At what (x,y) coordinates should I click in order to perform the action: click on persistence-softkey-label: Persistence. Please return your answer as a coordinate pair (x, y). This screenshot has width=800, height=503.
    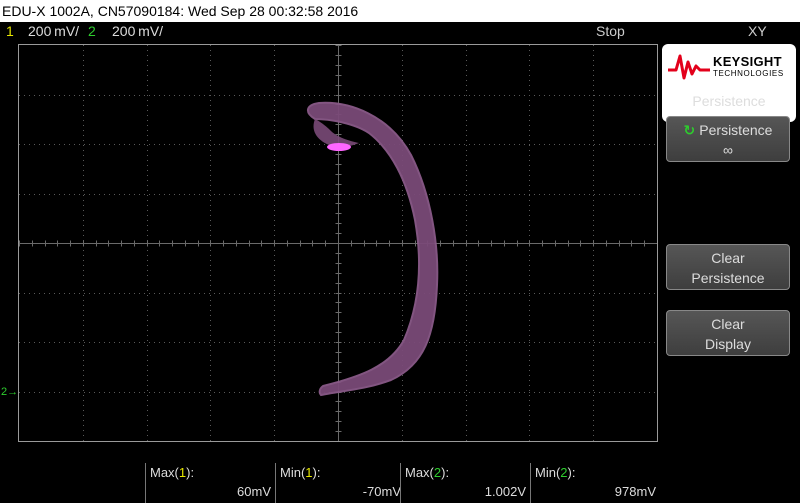
    Looking at the image, I should click on (736, 130).